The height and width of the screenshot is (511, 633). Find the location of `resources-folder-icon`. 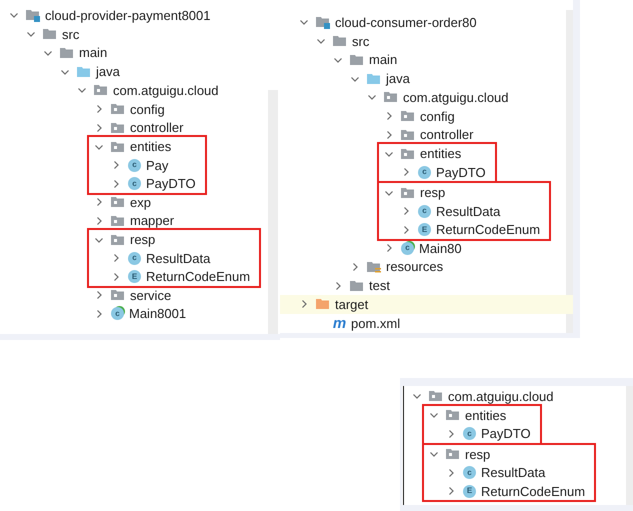

resources-folder-icon is located at coordinates (374, 267).